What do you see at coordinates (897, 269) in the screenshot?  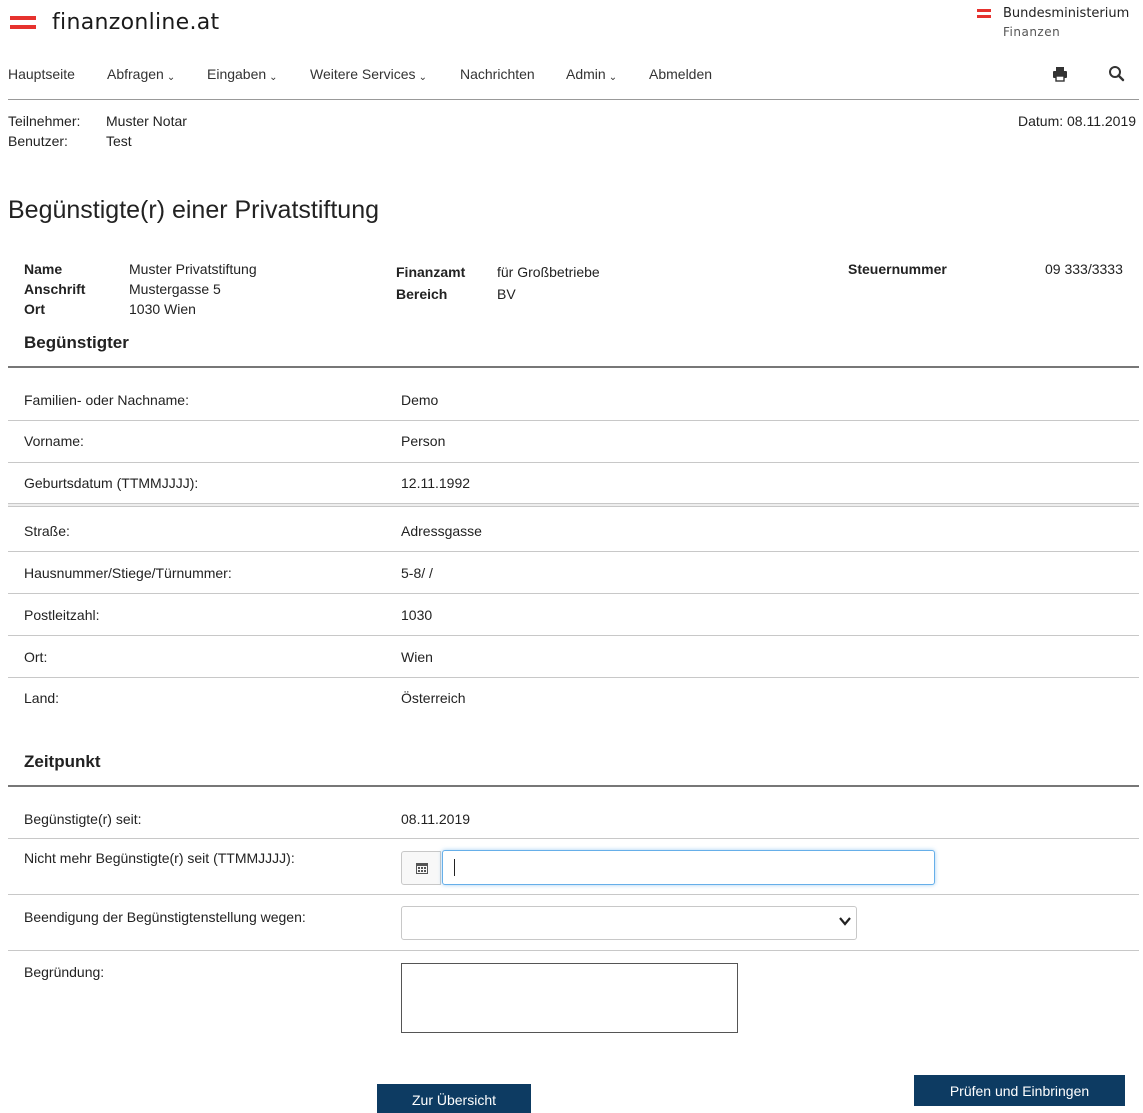 I see `steuernummer-label: Steuernummer` at bounding box center [897, 269].